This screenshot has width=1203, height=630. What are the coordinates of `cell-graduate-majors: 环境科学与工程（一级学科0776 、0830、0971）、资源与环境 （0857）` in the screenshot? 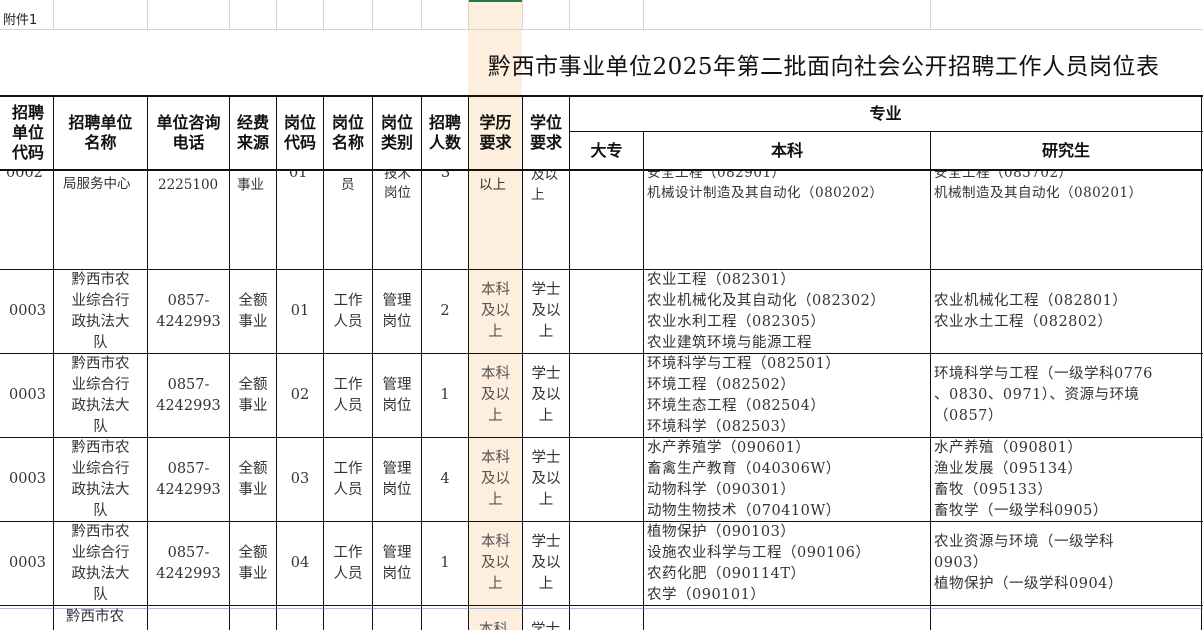 It's located at (1043, 395).